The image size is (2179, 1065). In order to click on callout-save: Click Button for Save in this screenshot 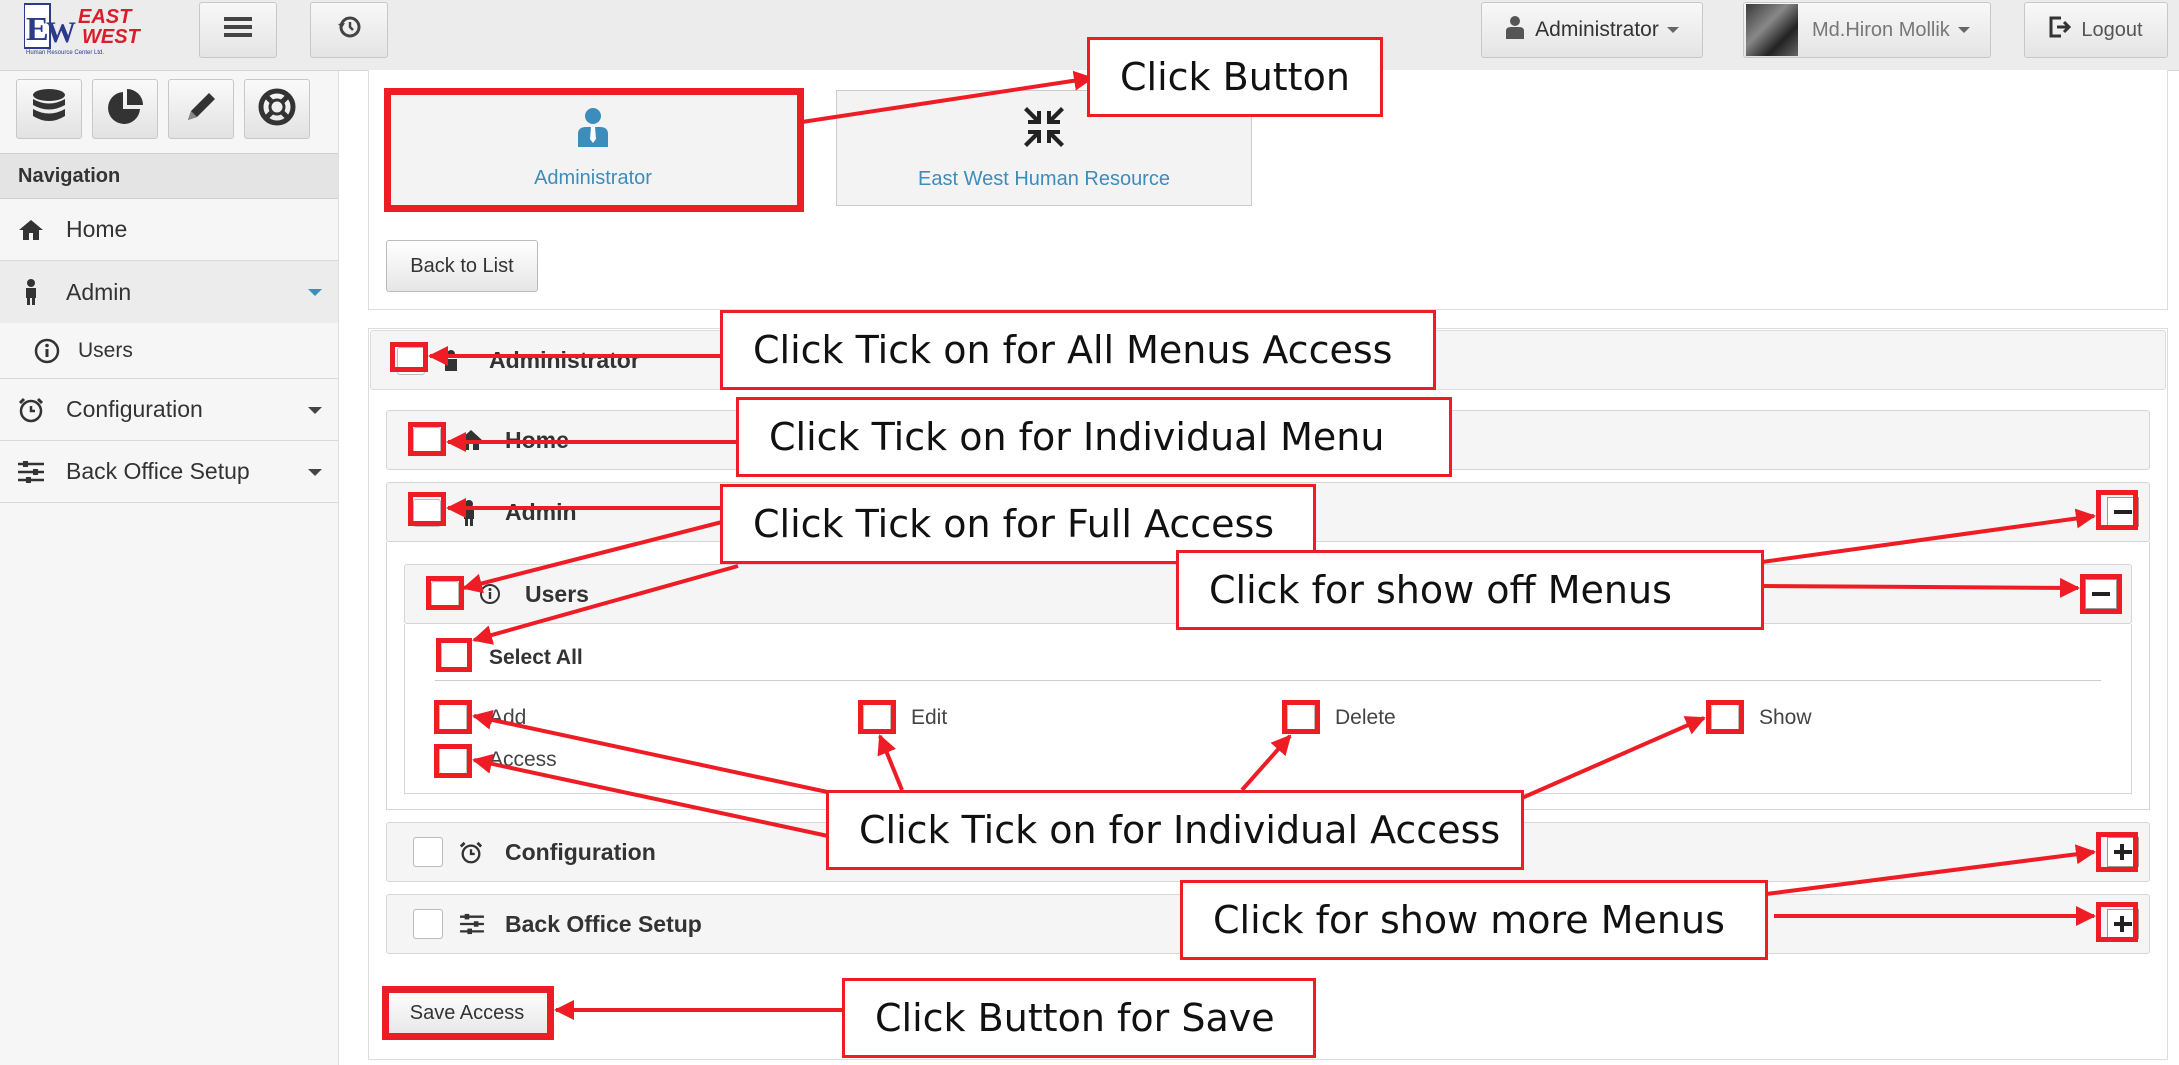, I will do `click(1079, 1018)`.